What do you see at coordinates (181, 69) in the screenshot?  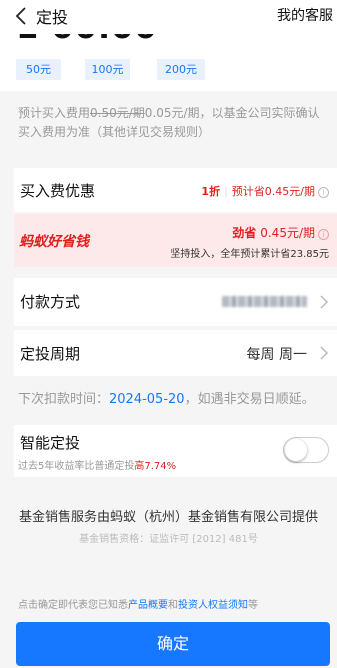 I see `quick-amount-200: 200元` at bounding box center [181, 69].